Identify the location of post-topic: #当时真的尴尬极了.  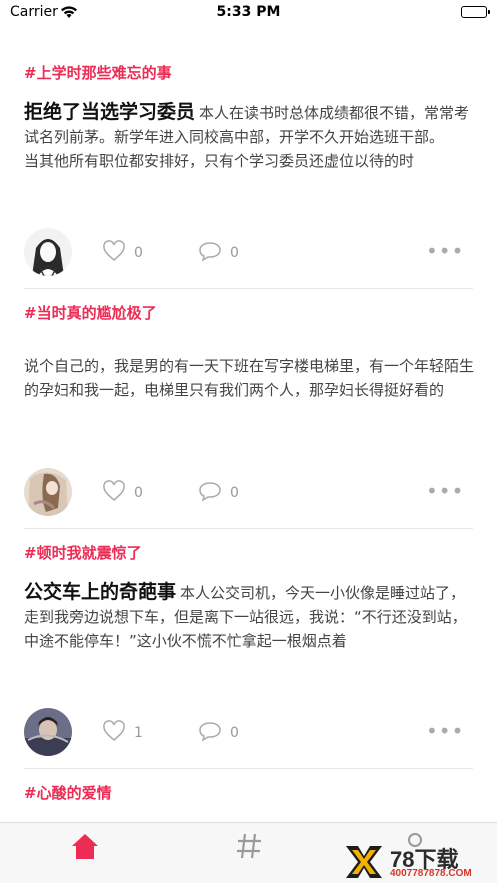
(90, 312).